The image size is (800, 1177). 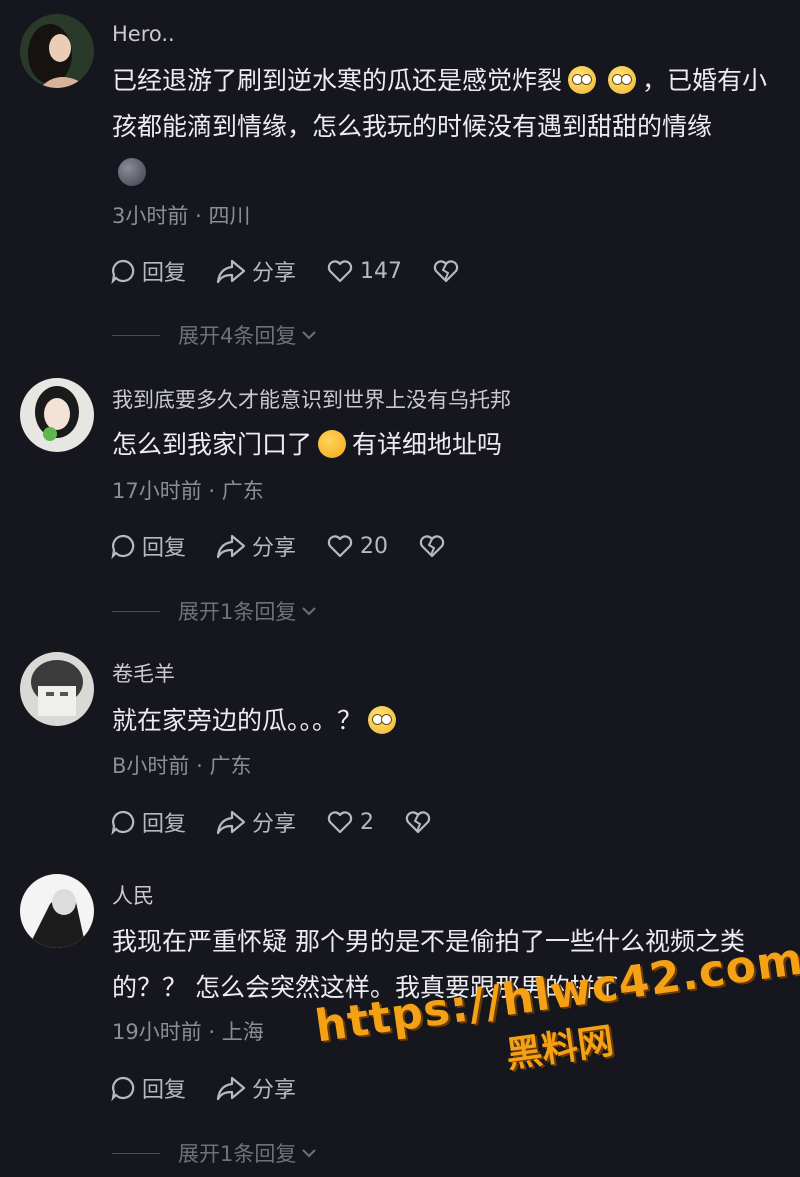 What do you see at coordinates (381, 271) in the screenshot?
I see `like-count: 147` at bounding box center [381, 271].